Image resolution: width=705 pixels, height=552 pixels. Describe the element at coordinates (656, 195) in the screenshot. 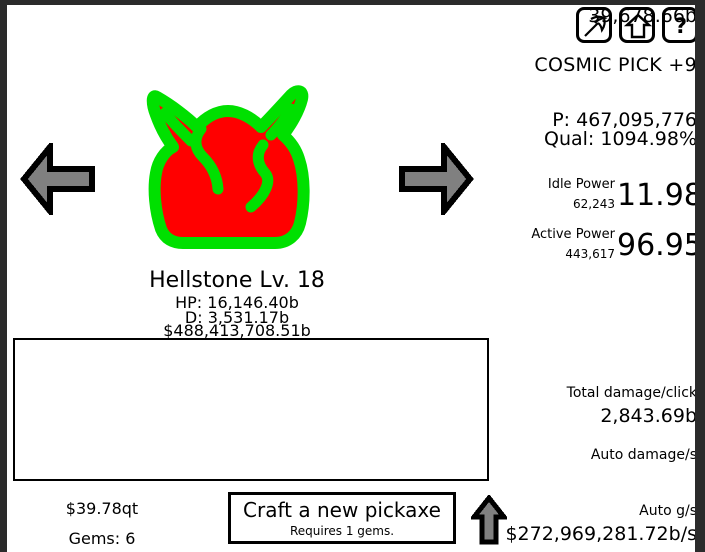

I see `idle-power-multiplier: 11.98x` at that location.